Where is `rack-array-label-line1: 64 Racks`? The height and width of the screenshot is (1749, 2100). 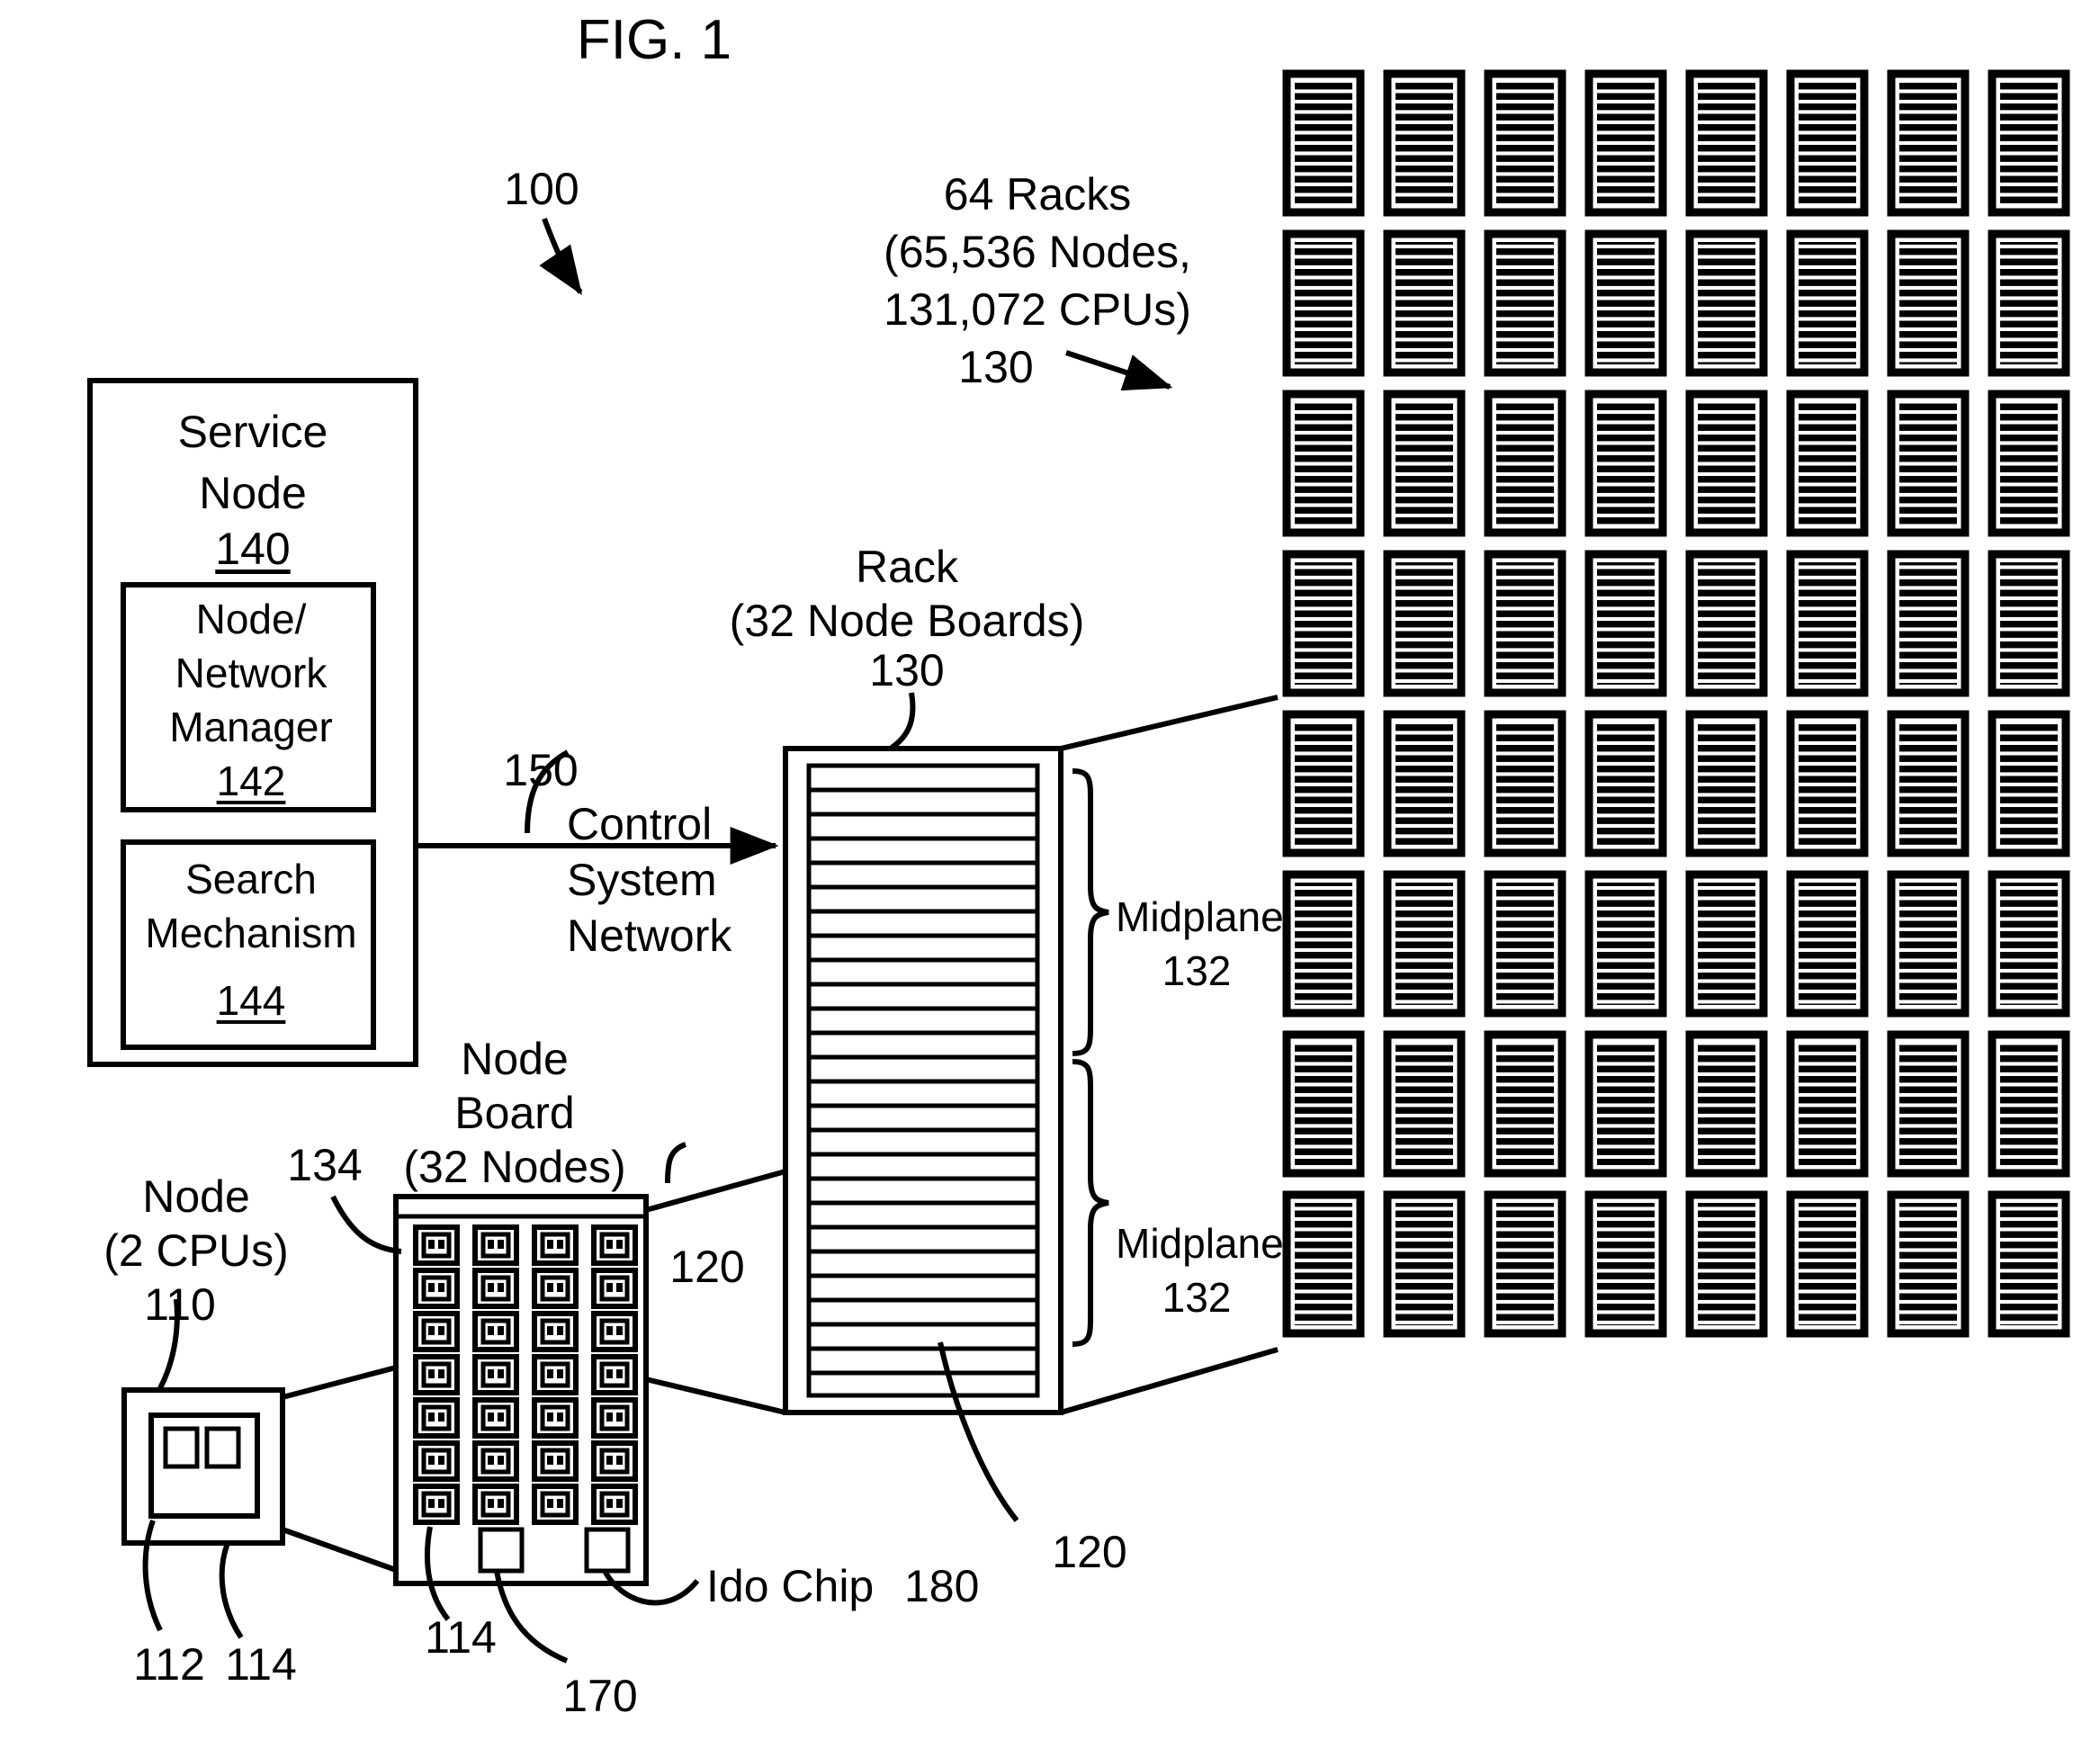
rack-array-label-line1: 64 Racks is located at coordinates (1037, 194).